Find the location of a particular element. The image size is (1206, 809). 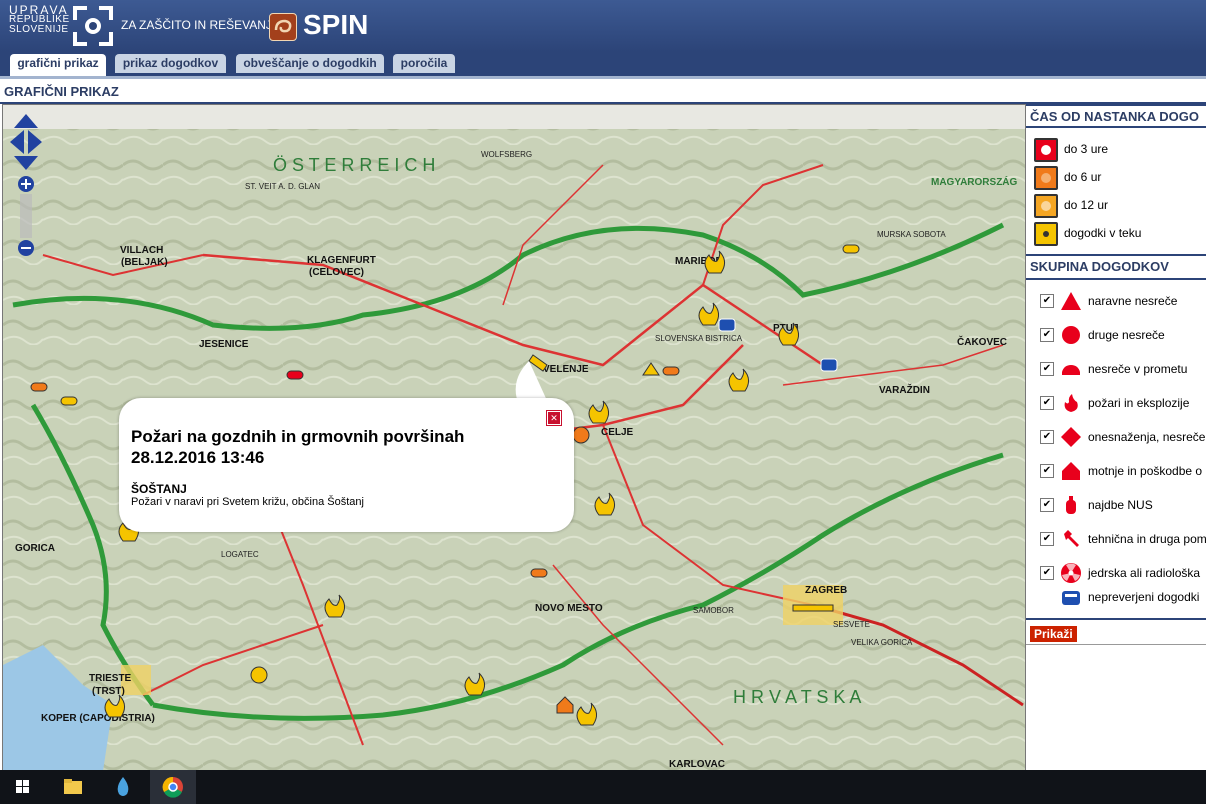

group-item-motnje: ✔ motnje in poškodbe o is located at coordinates (1123, 471).